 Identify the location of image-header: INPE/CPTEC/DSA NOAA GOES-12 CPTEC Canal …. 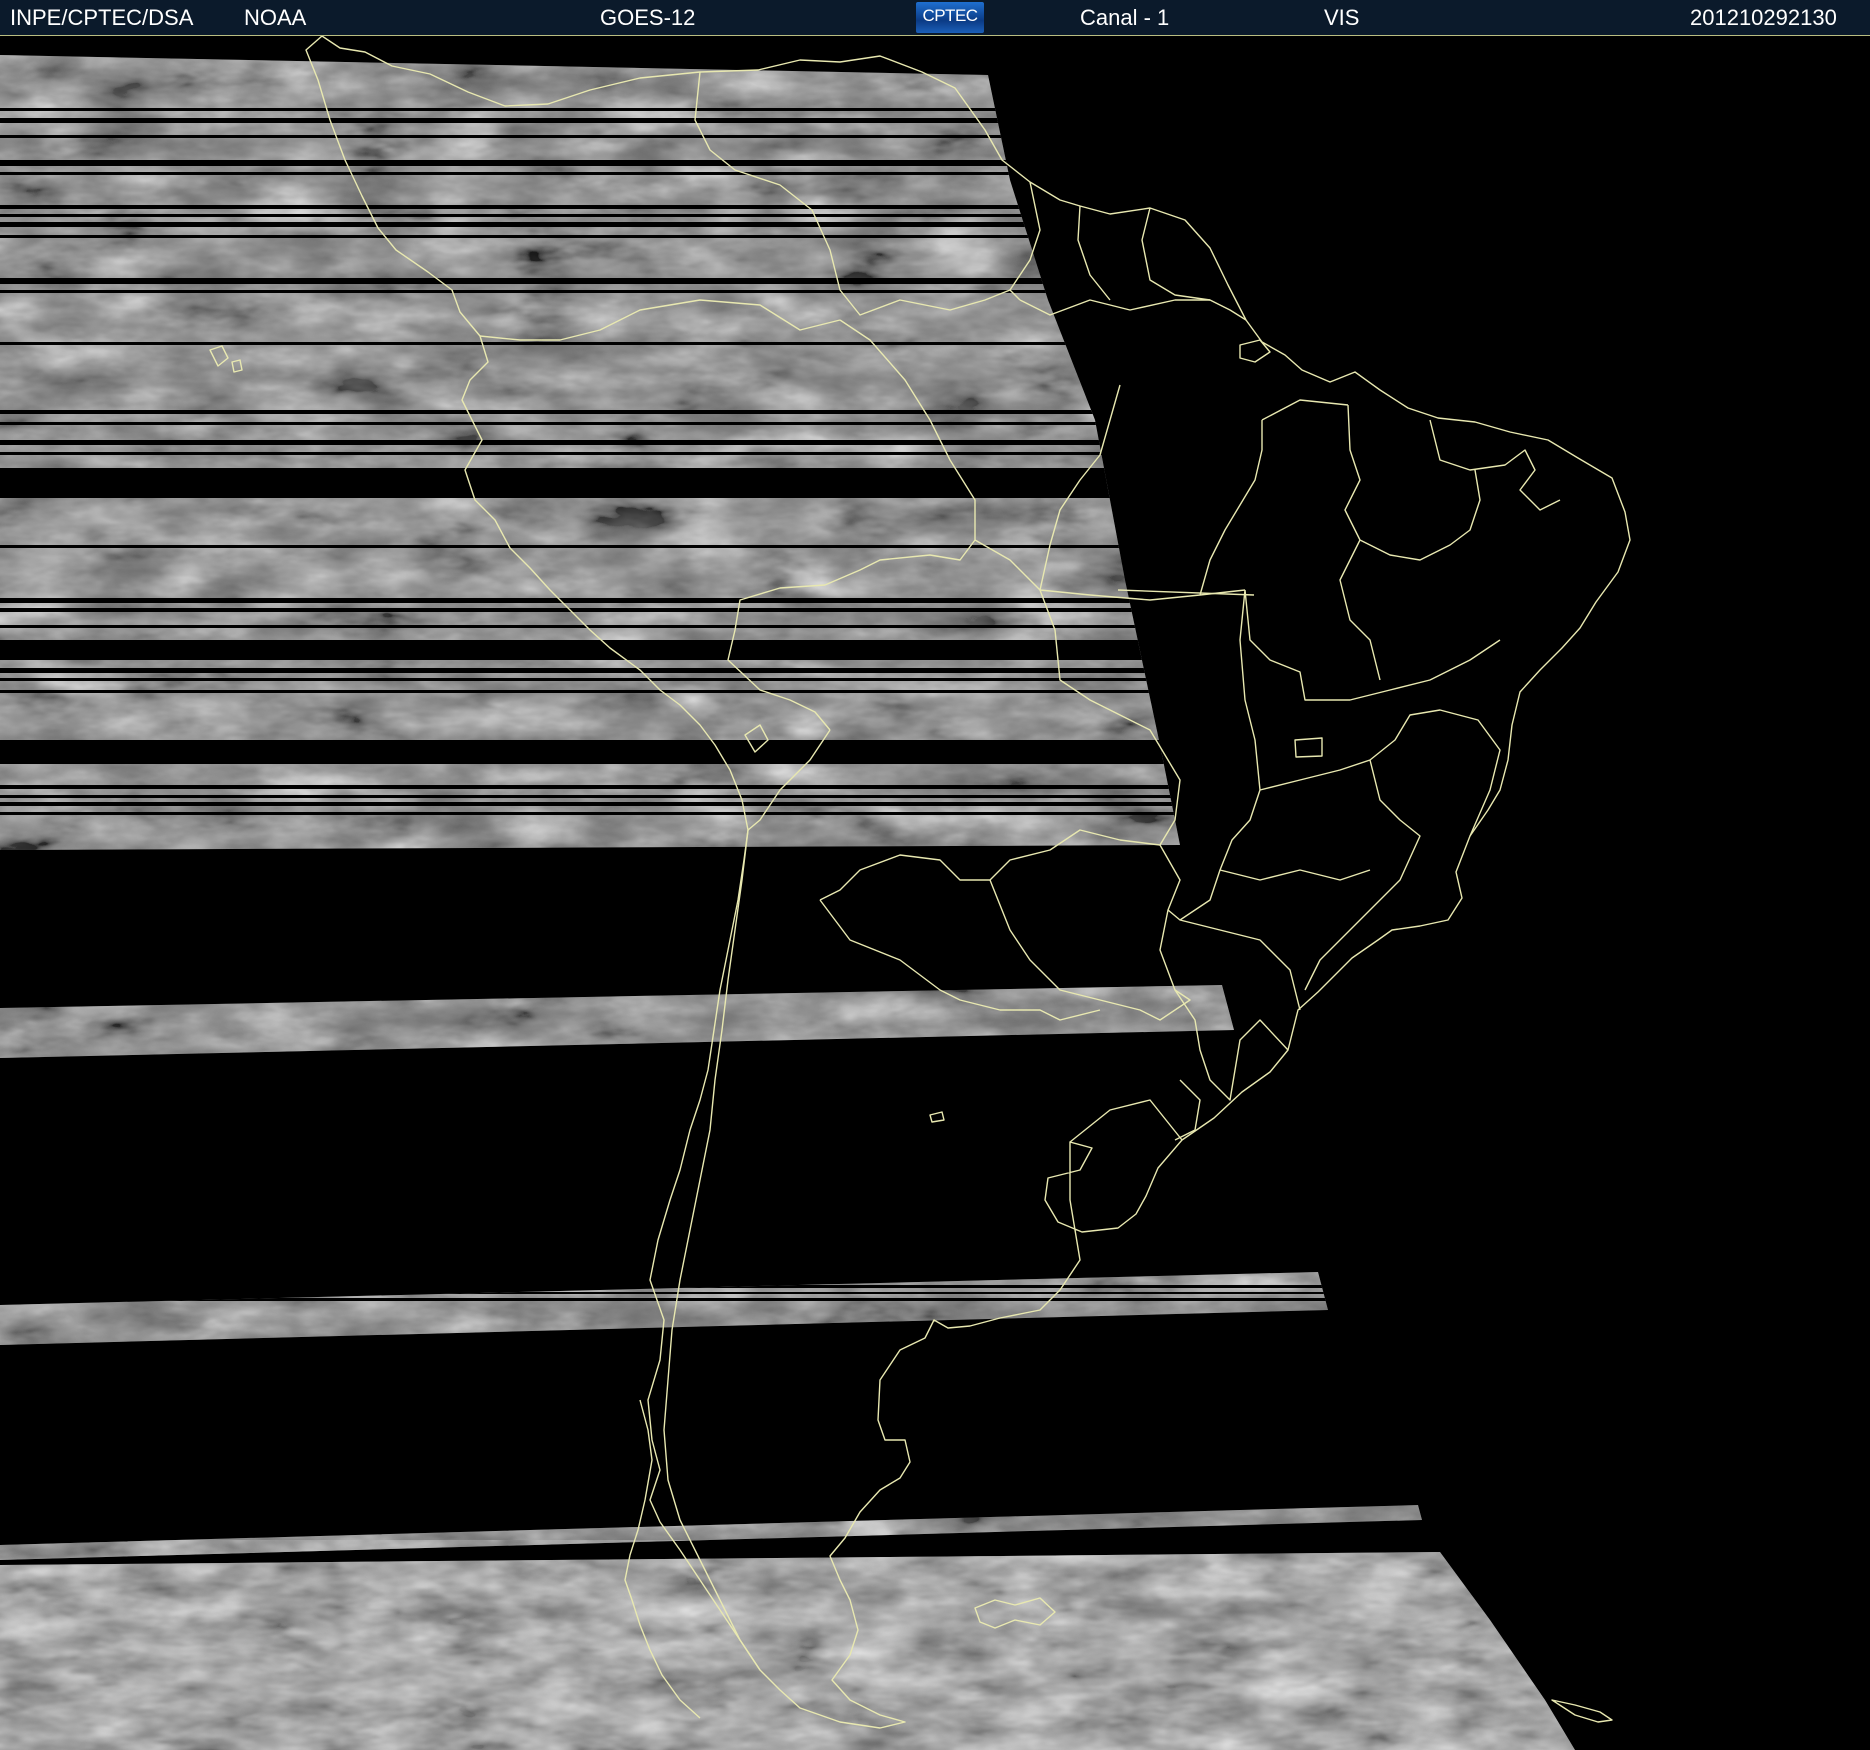
(935, 18).